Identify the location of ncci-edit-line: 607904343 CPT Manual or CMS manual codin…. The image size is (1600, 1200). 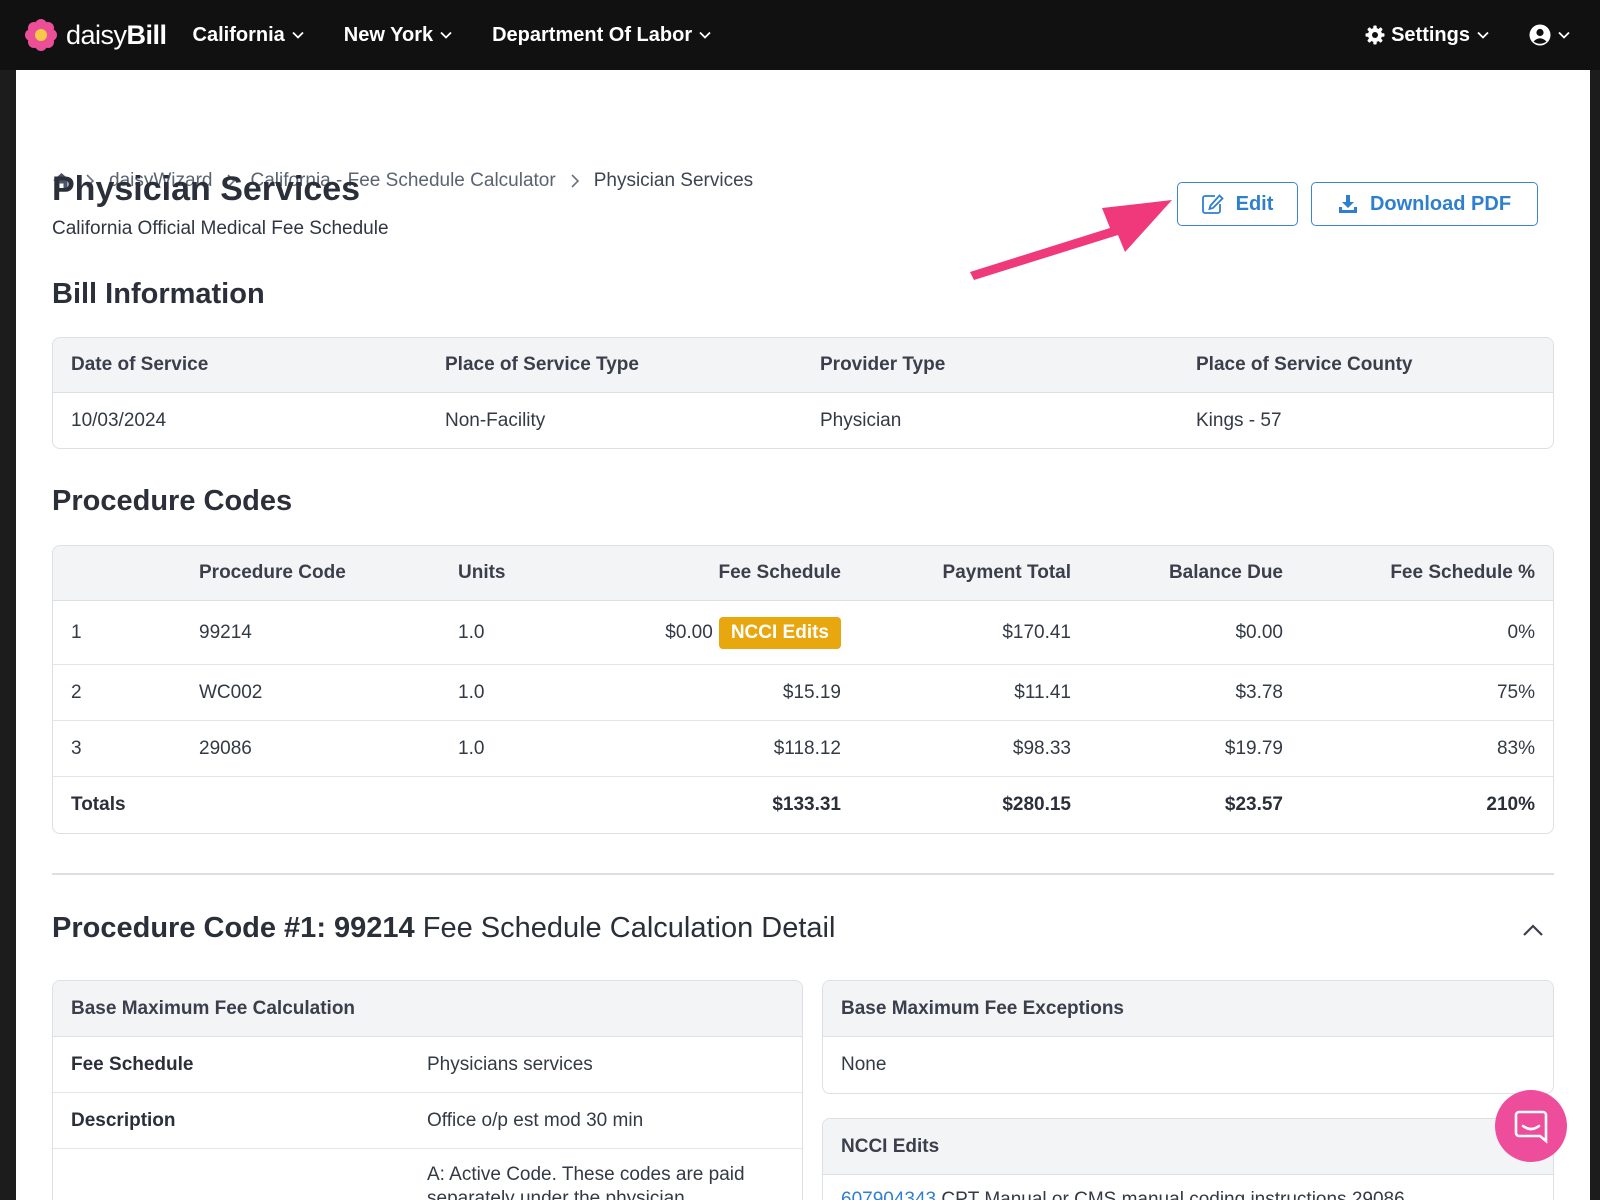
(1188, 1187).